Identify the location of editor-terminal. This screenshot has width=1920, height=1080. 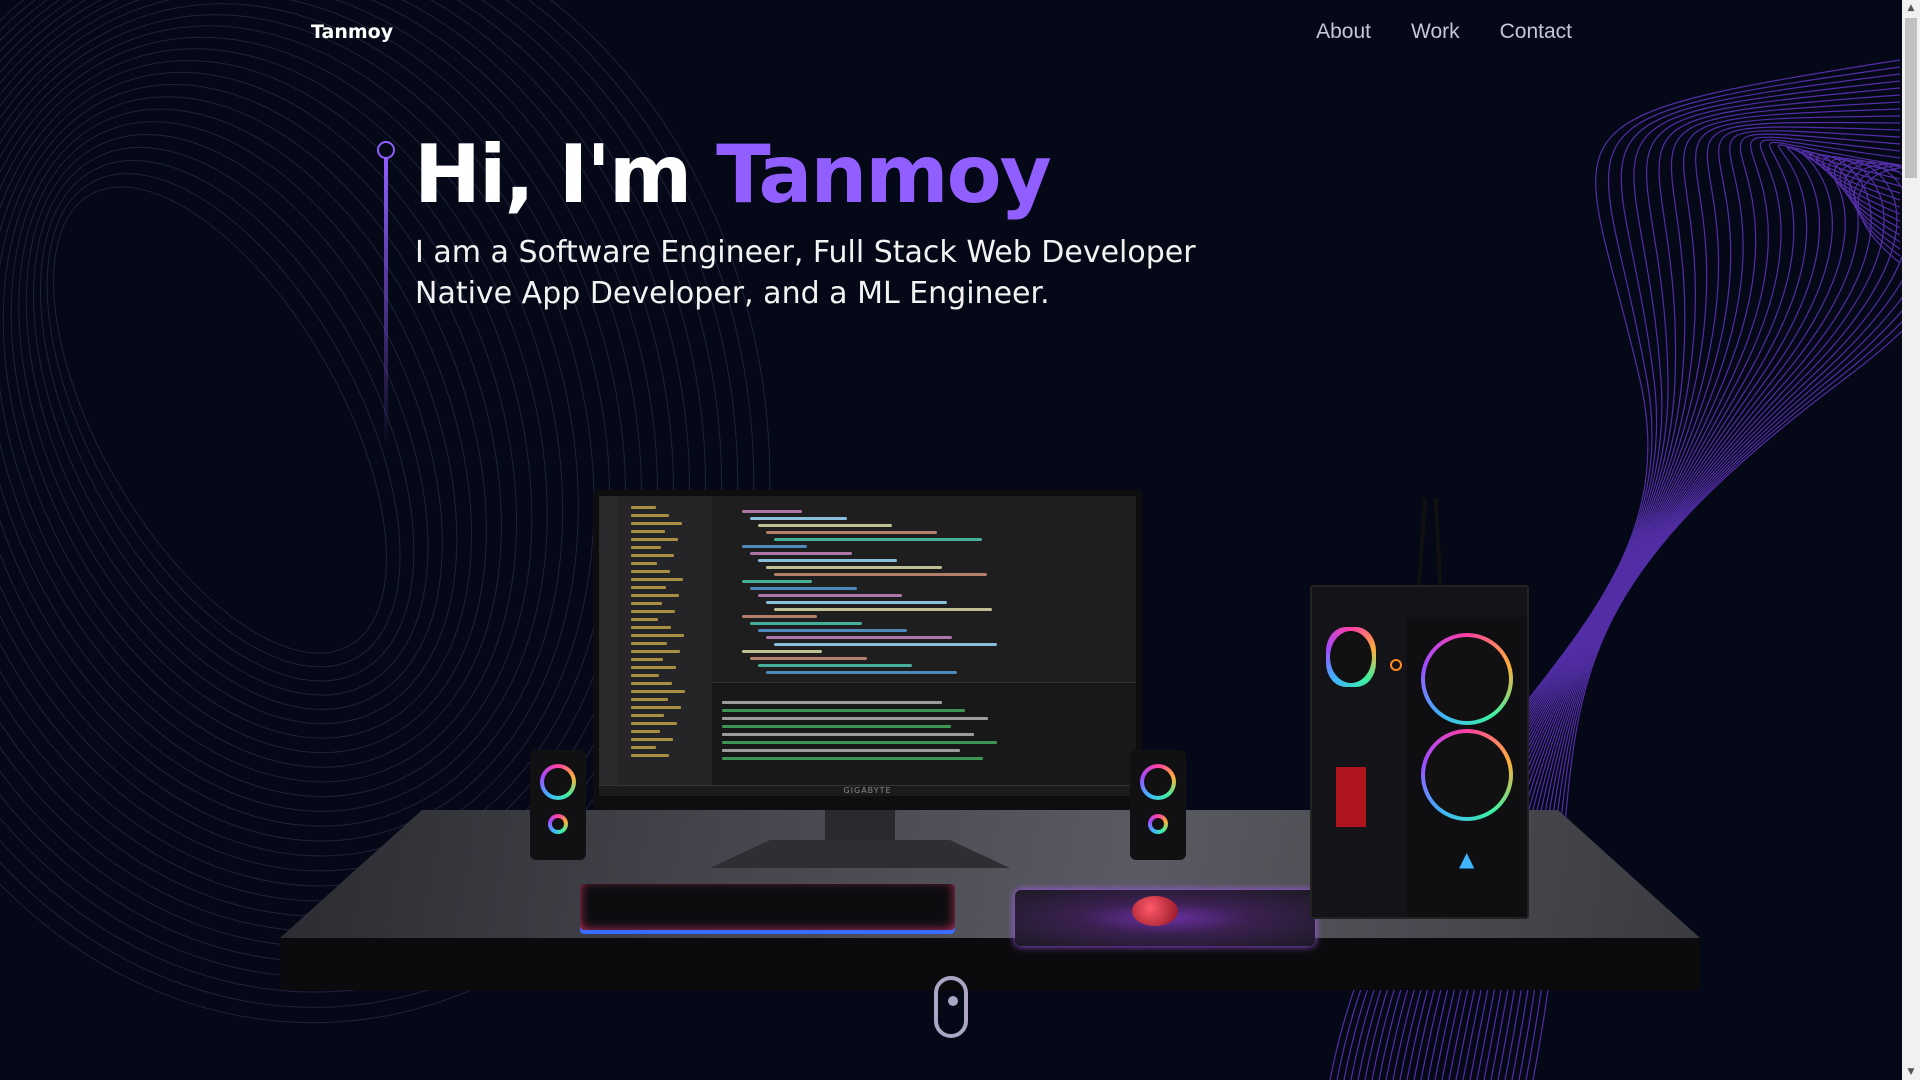
(924, 734).